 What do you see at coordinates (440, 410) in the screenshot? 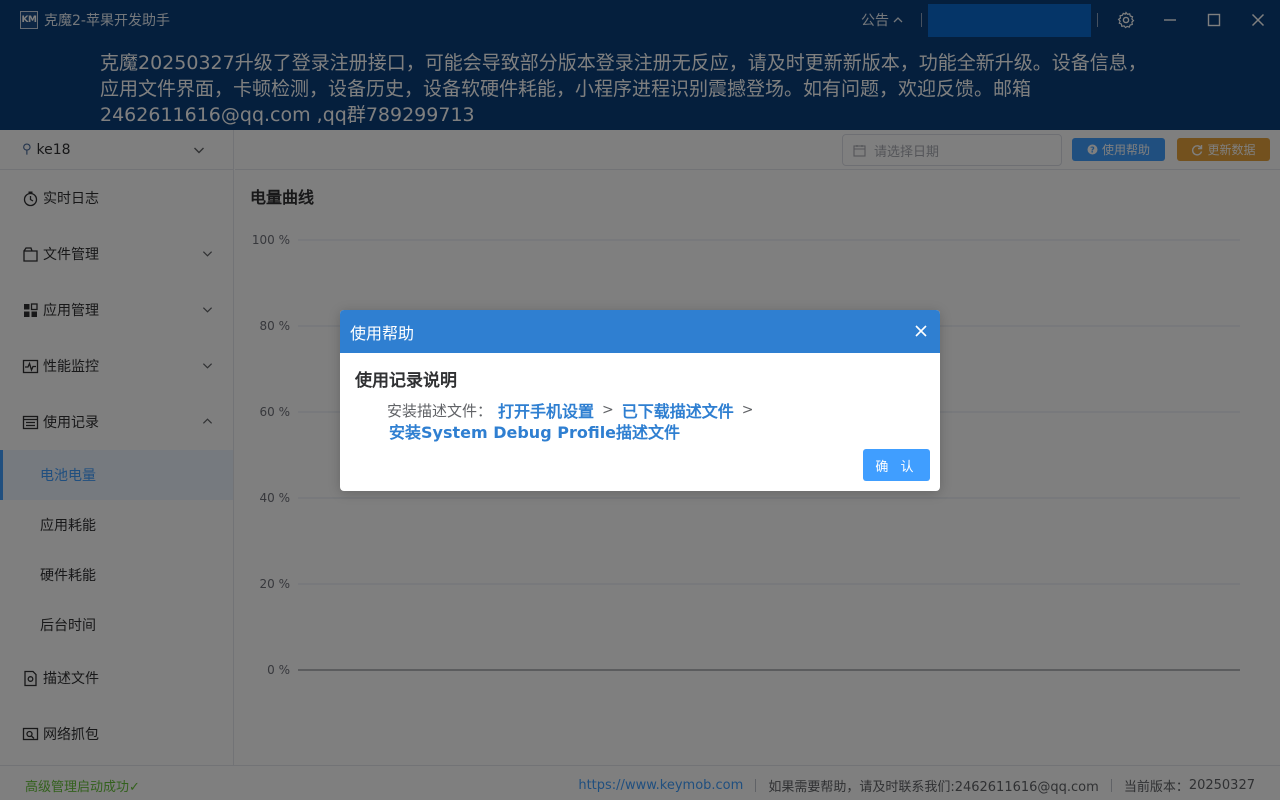
I see `steps-prefix: 安装描述文件：` at bounding box center [440, 410].